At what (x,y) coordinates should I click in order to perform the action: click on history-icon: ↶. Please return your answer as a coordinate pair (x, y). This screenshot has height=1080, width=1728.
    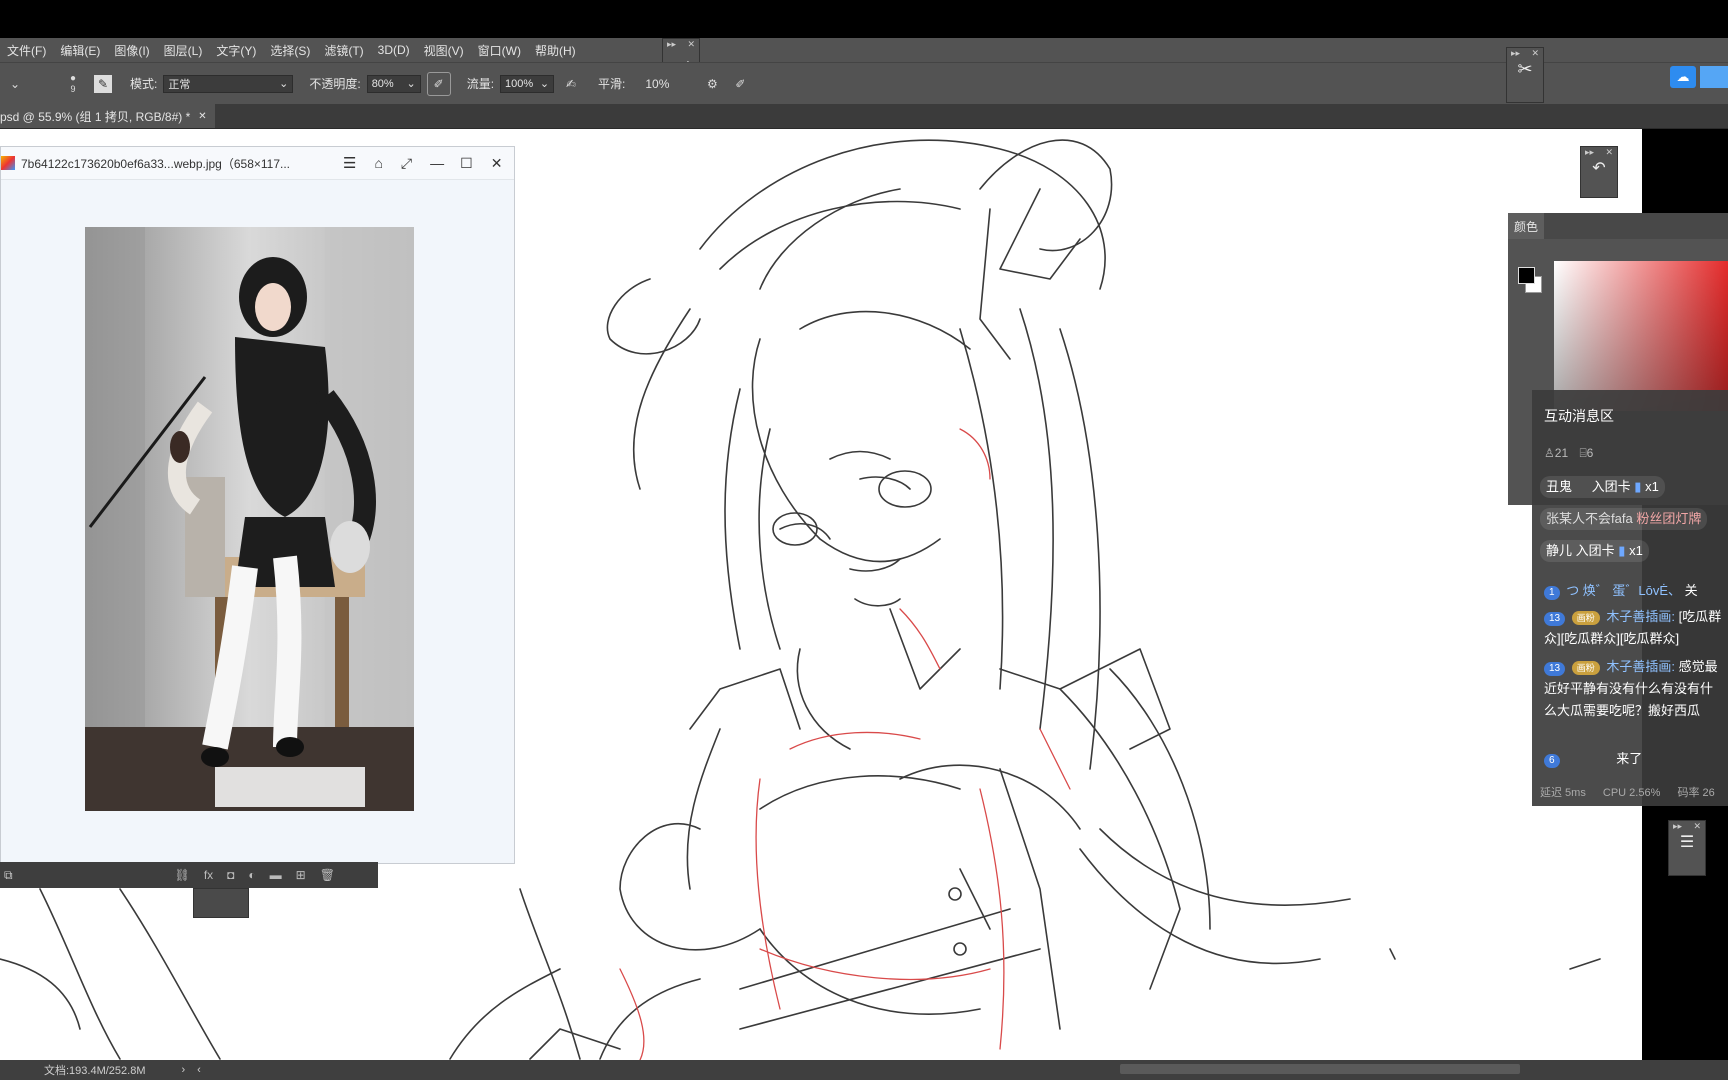
    Looking at the image, I should click on (1599, 168).